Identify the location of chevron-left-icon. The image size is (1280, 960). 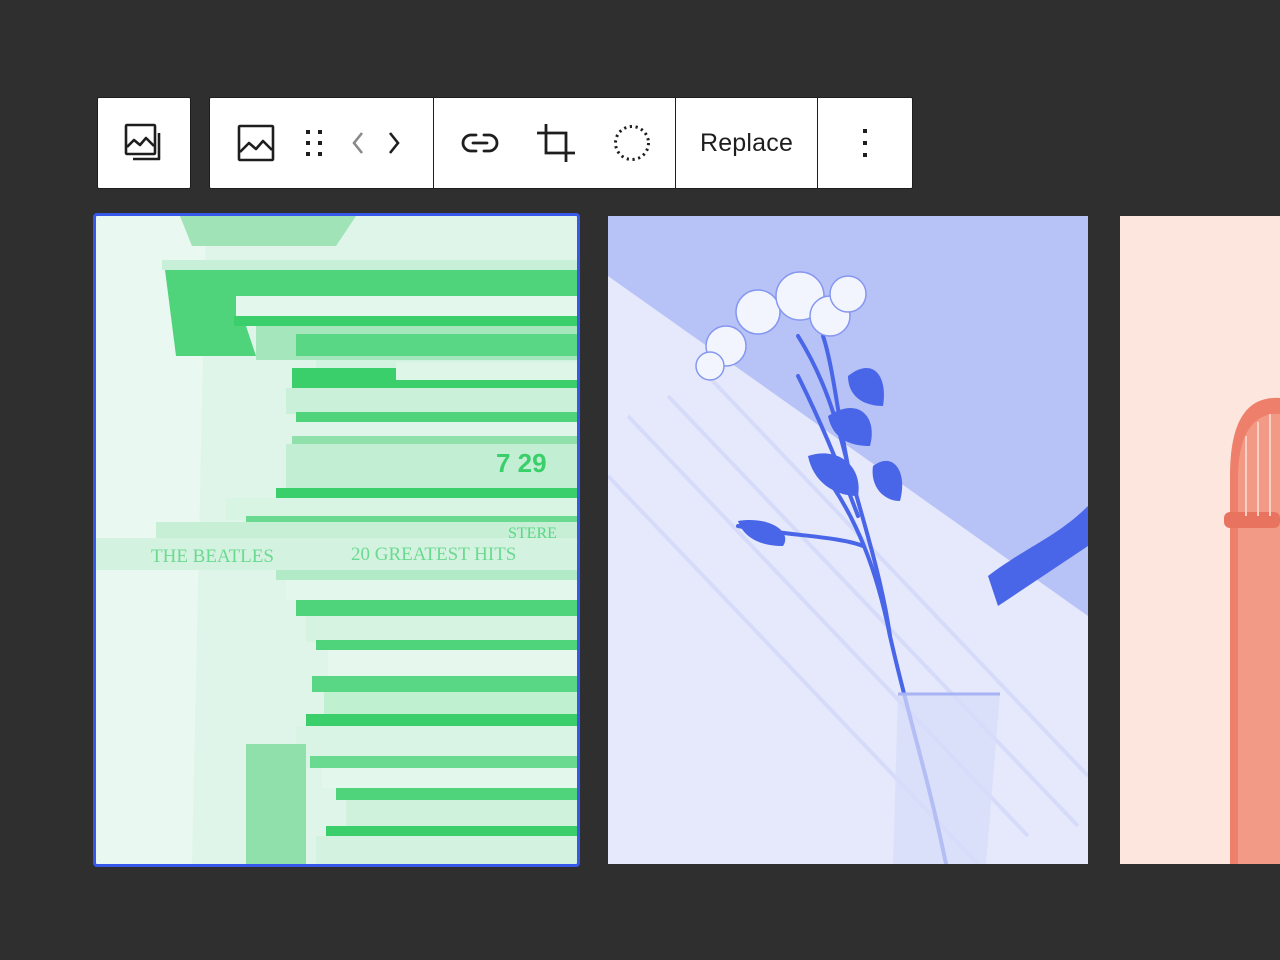
(358, 143).